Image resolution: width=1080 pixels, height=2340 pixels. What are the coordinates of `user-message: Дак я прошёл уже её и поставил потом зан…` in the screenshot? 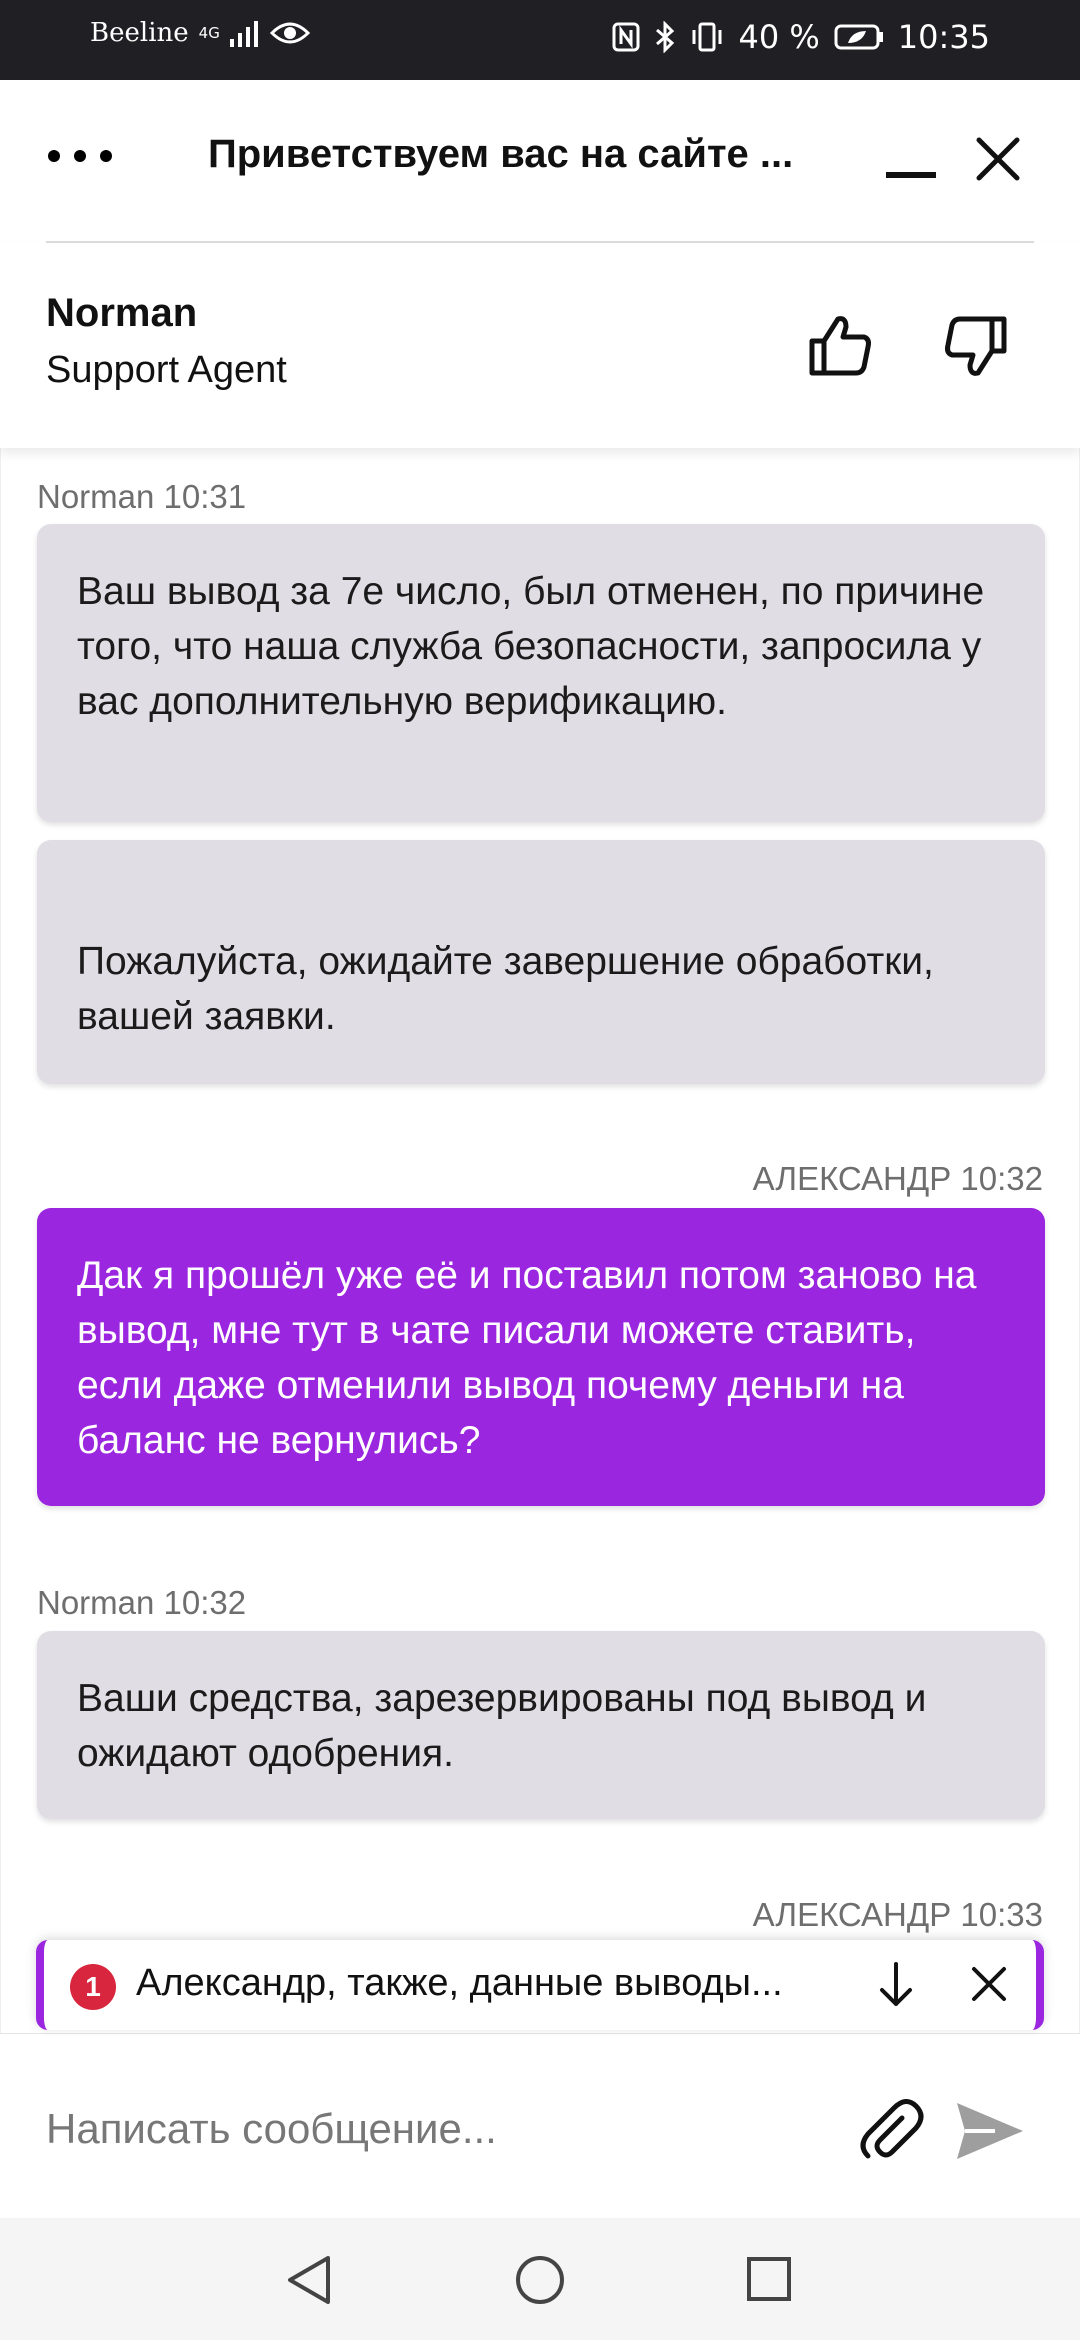 It's located at (541, 1357).